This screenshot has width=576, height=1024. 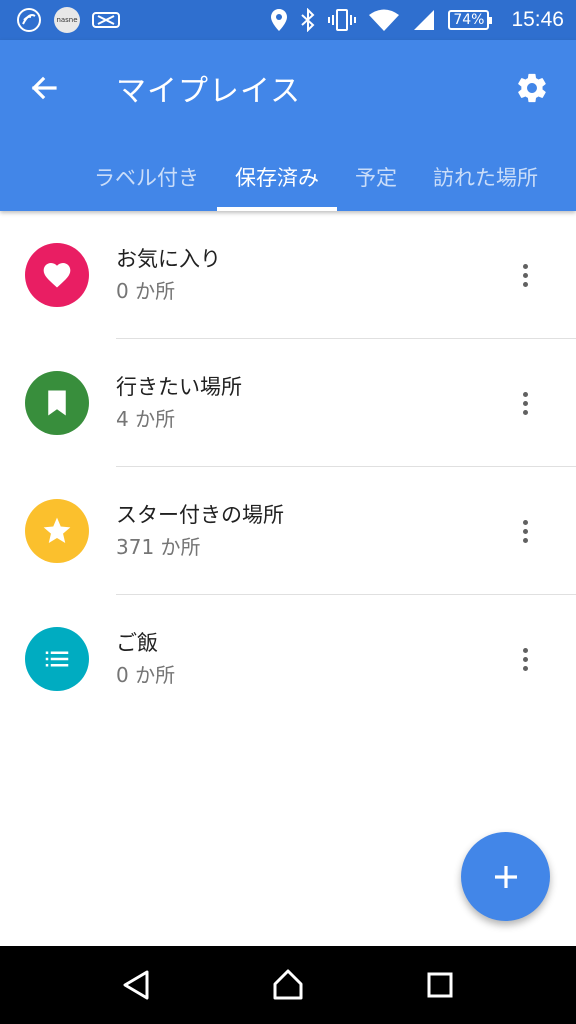 I want to click on back-triangle-icon, so click(x=136, y=985).